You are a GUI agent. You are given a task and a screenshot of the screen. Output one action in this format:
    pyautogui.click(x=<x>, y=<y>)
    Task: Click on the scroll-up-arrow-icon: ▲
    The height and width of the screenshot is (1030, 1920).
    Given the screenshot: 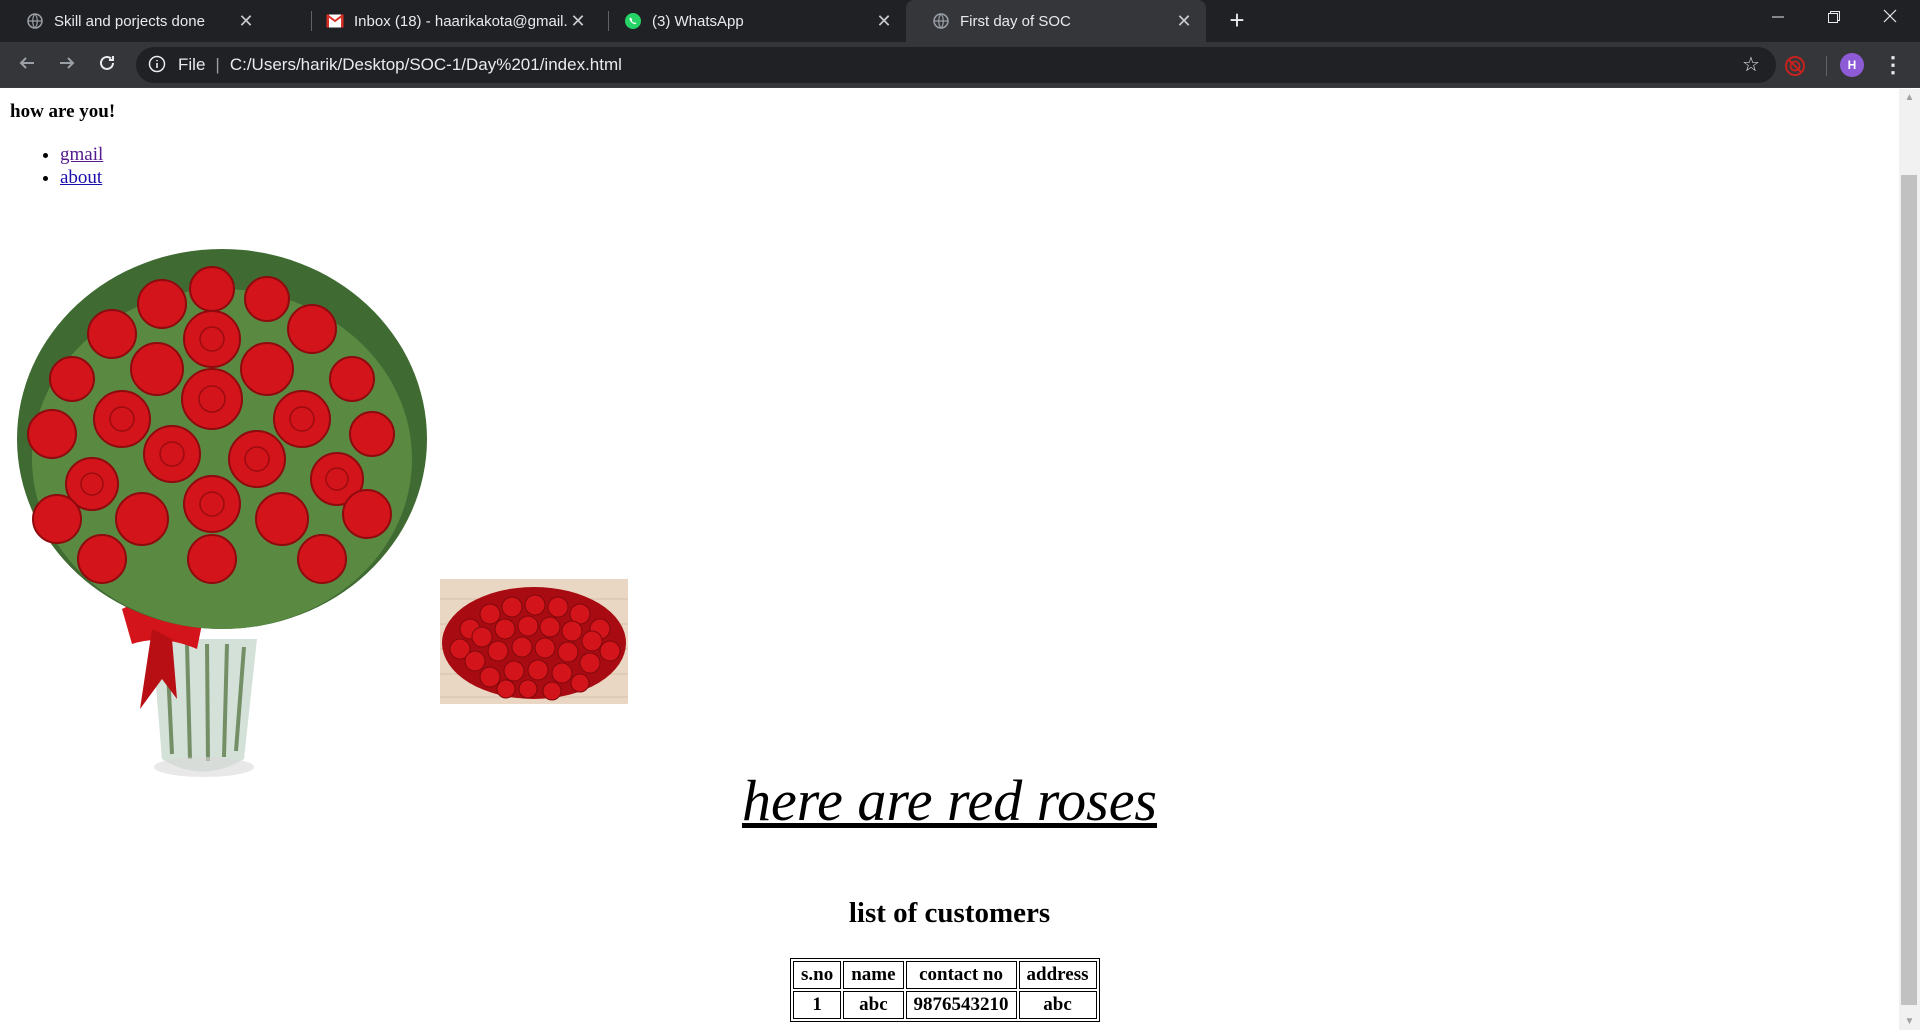 What is the action you would take?
    pyautogui.click(x=1909, y=97)
    